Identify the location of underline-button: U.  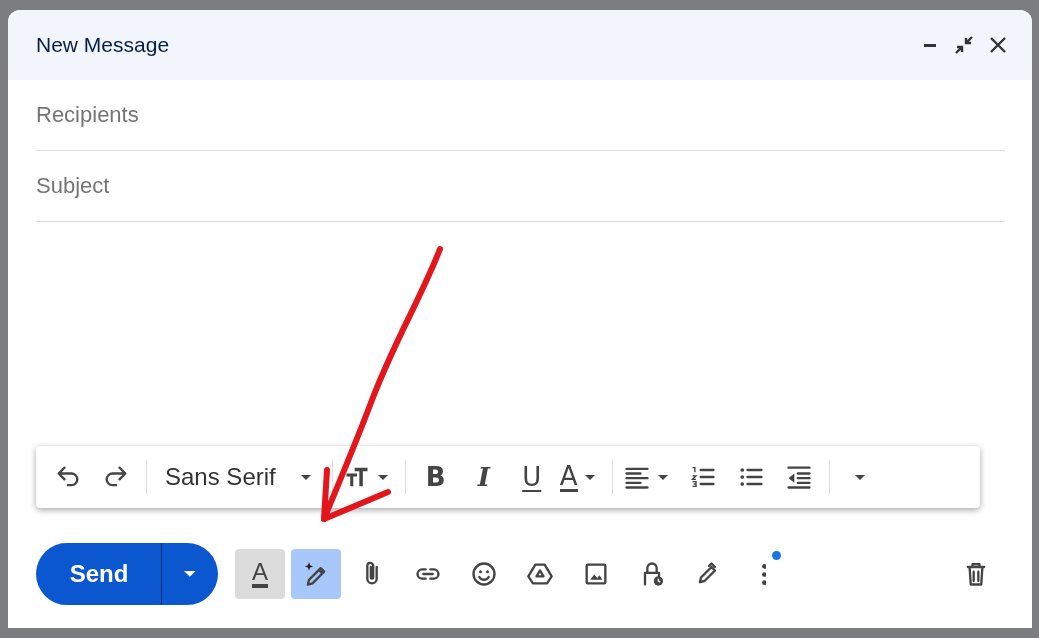
(531, 477).